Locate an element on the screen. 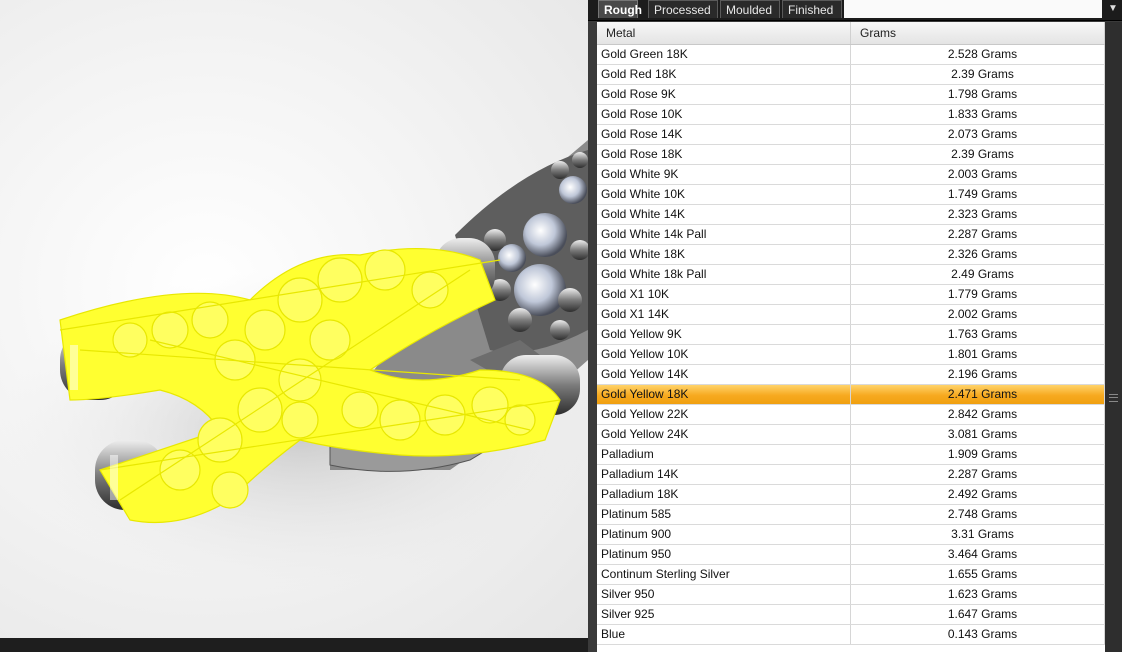 This screenshot has height=652, width=1122. metal-name-cell: Silver 925 is located at coordinates (724, 614).